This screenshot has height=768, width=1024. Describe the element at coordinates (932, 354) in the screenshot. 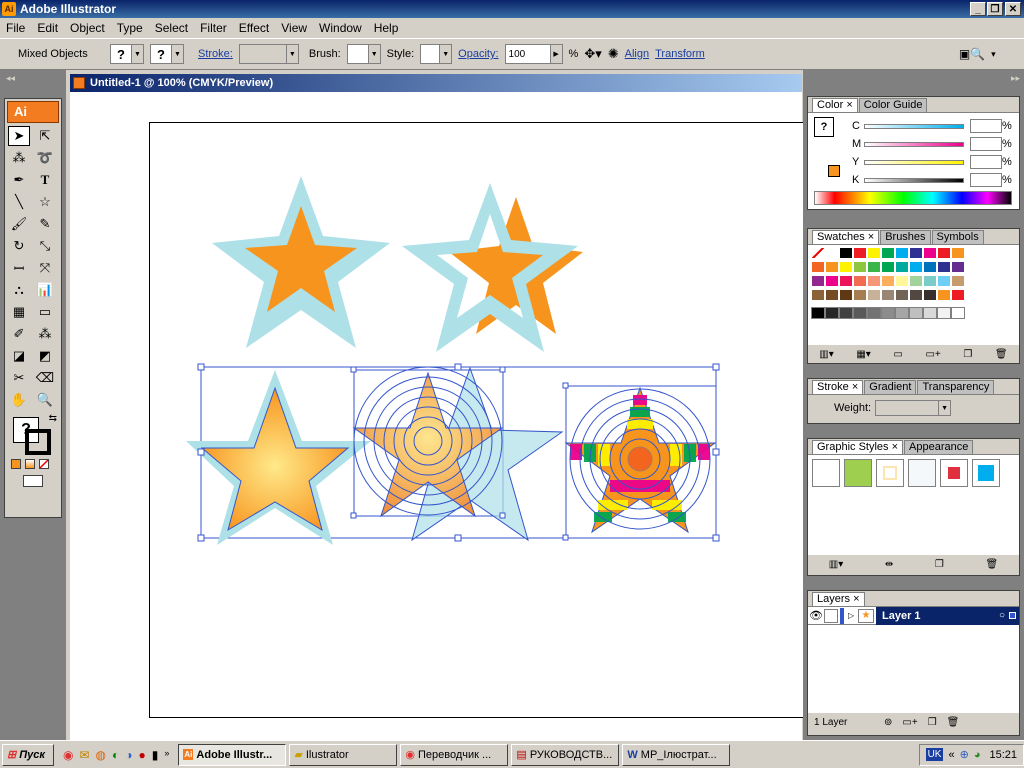

I see `new-color-group-icon: ▭+` at that location.